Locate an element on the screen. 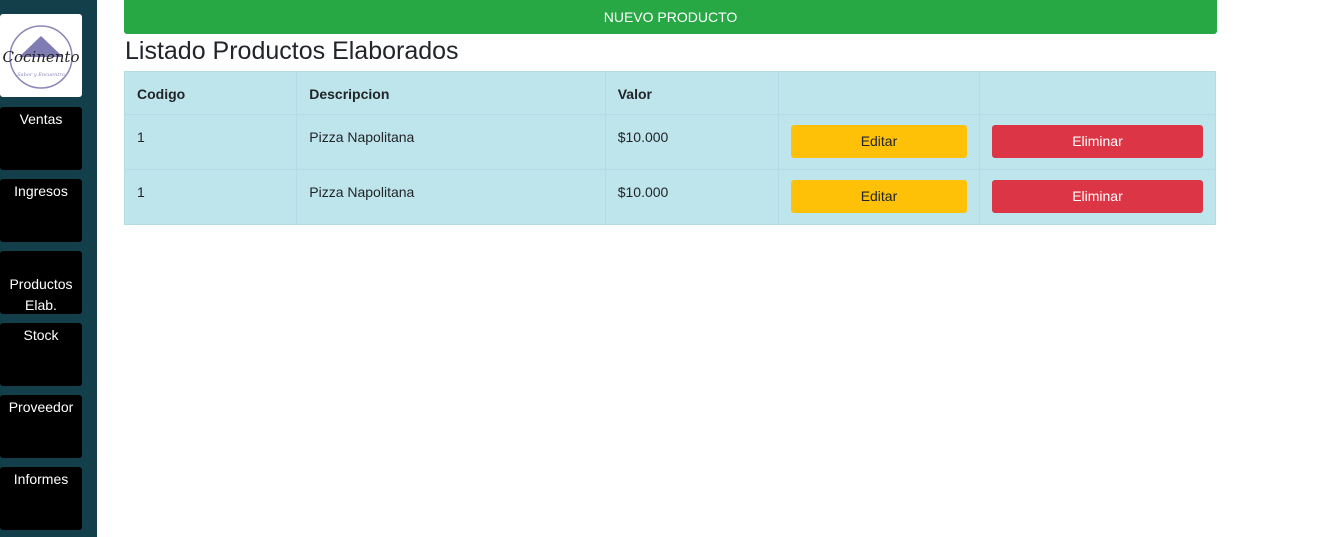 Image resolution: width=1323 pixels, height=537 pixels. new-product-button: NUEVO PRODUCTO is located at coordinates (670, 17).